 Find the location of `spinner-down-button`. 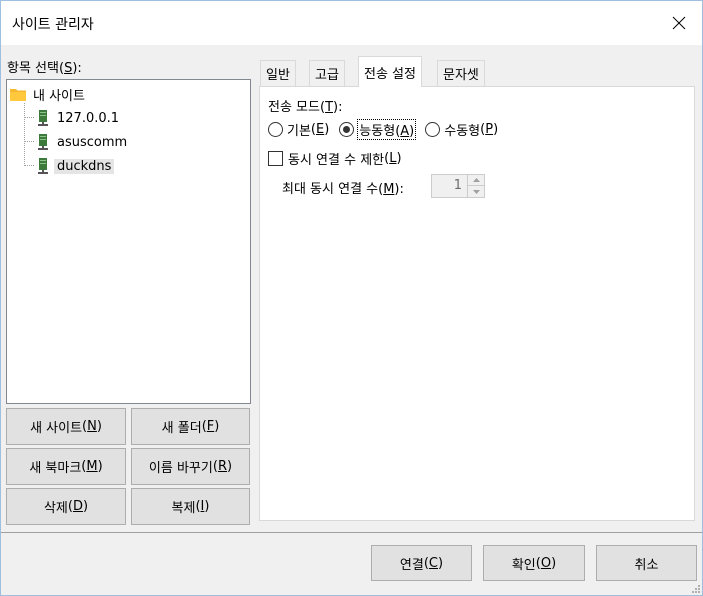

spinner-down-button is located at coordinates (476, 191).